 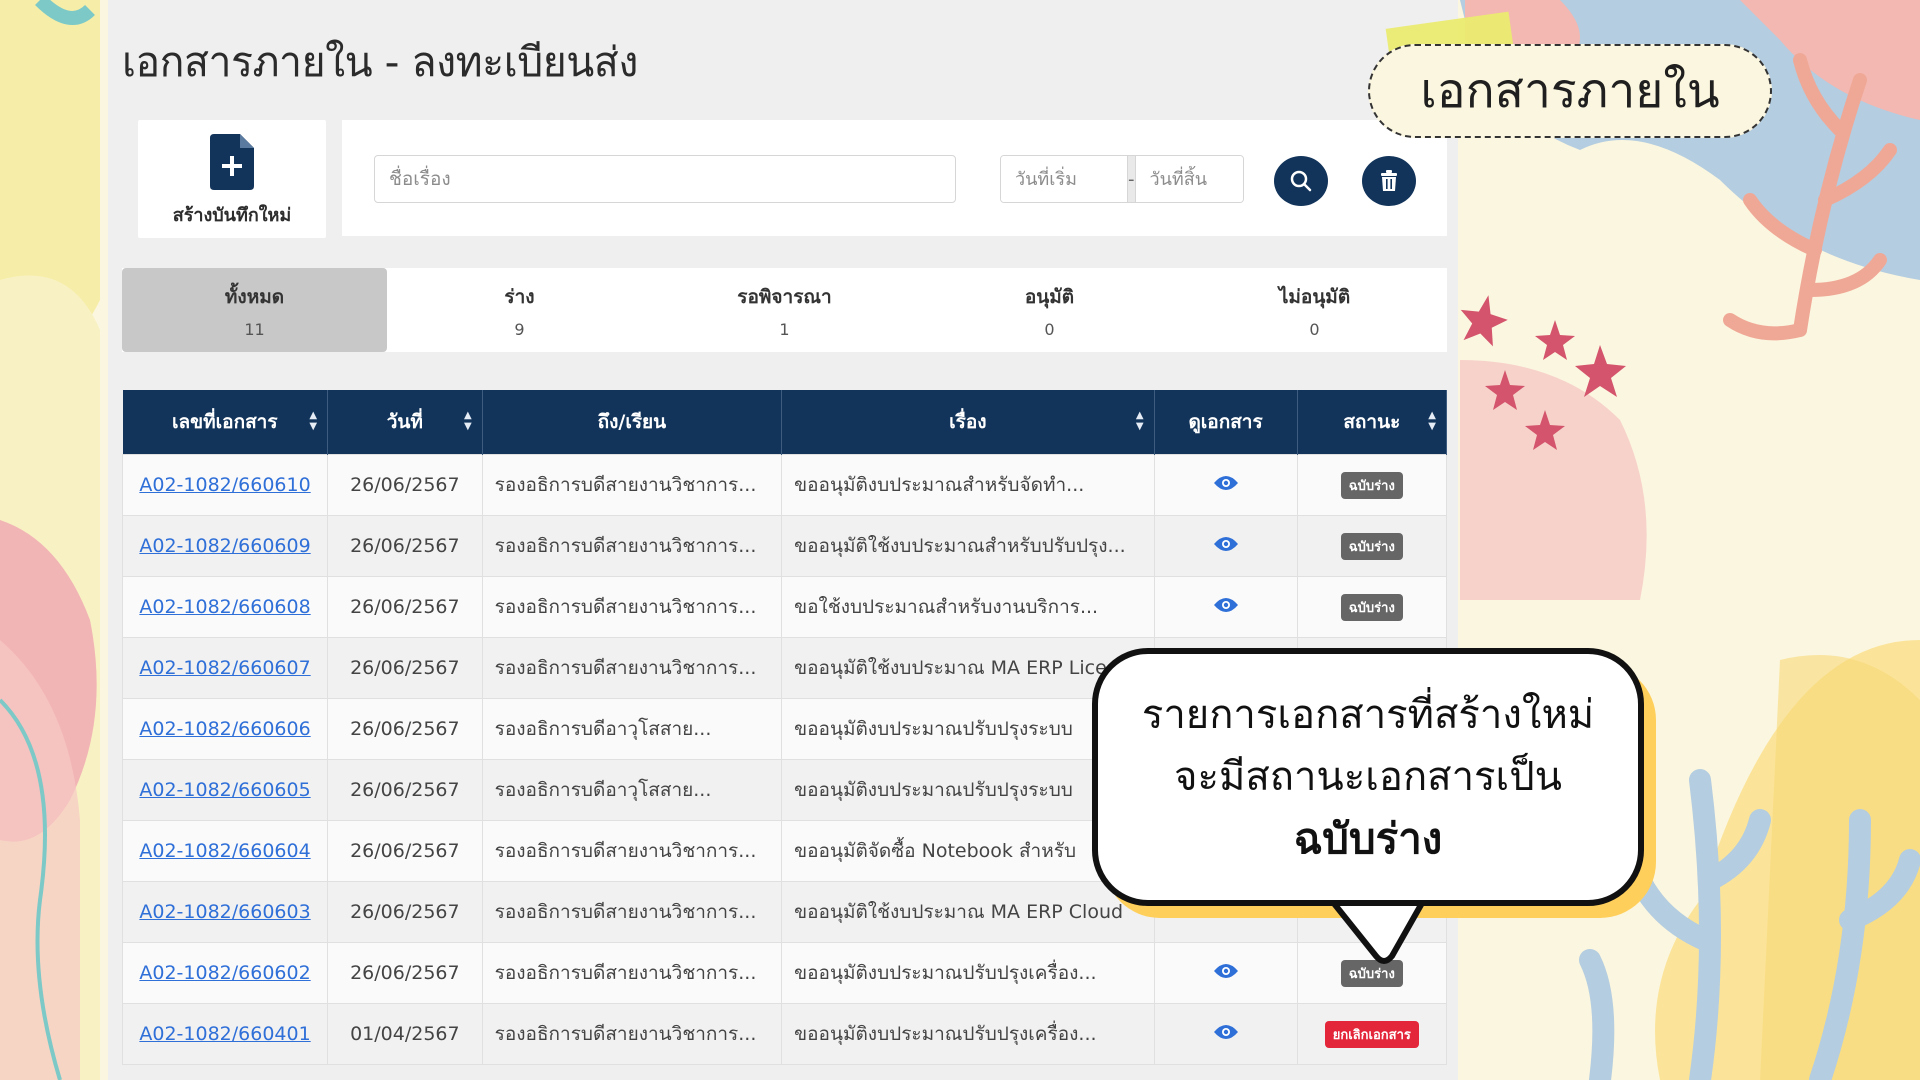 What do you see at coordinates (254, 329) in the screenshot?
I see `tab-count: 11` at bounding box center [254, 329].